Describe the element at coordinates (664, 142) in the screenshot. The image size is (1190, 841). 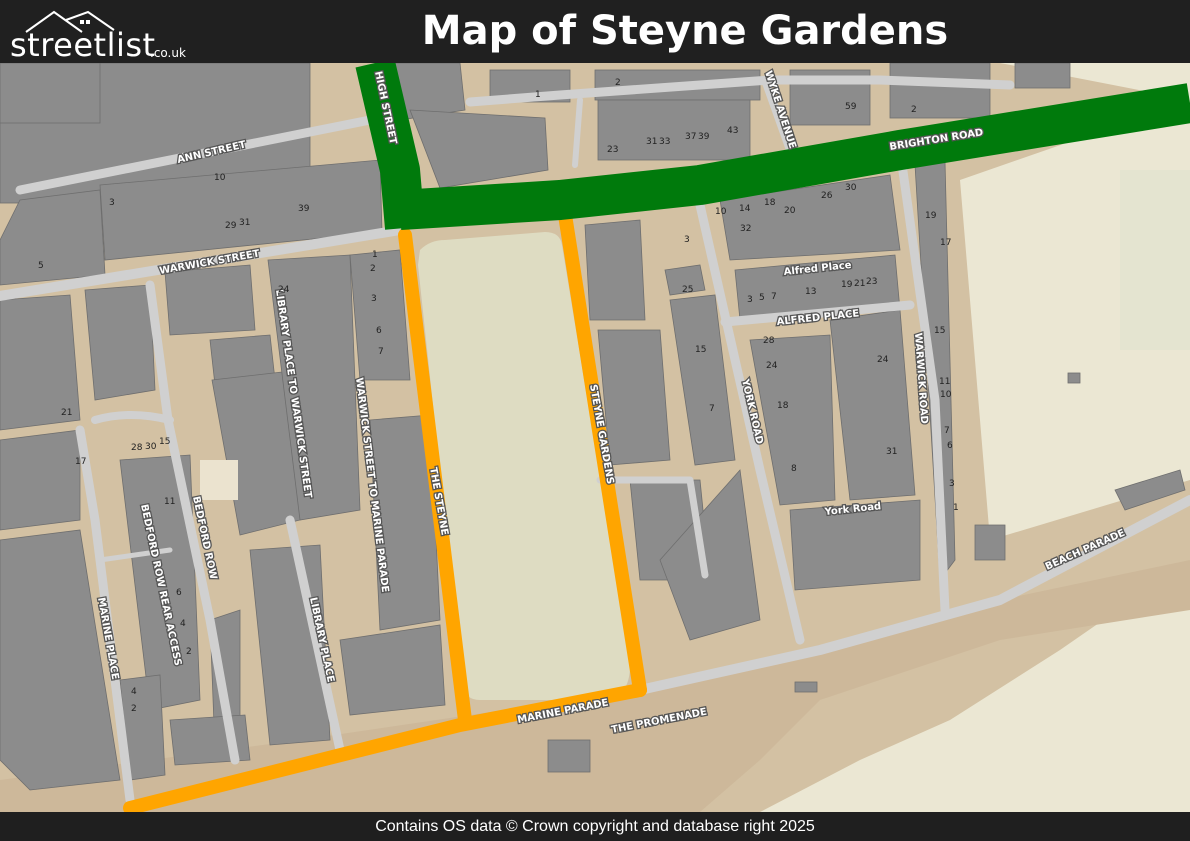
I see `house-number: 33` at that location.